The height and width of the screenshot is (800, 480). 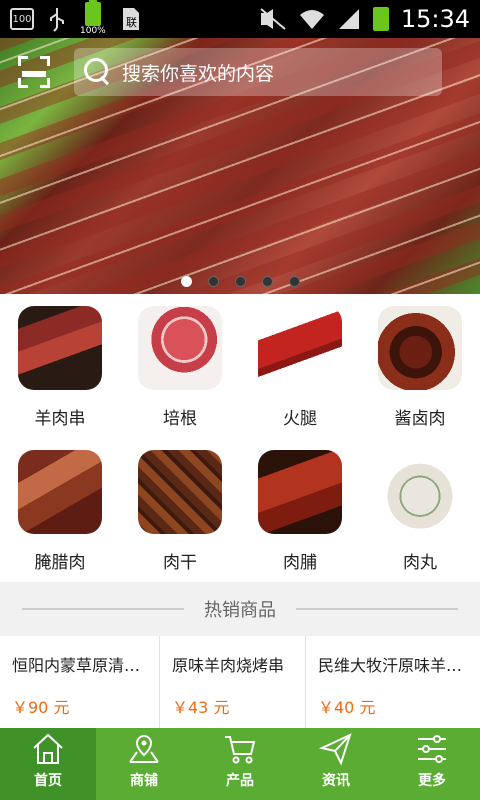 I want to click on product-card: 原味羊肉烧烤串 ￥43 元, so click(x=233, y=682).